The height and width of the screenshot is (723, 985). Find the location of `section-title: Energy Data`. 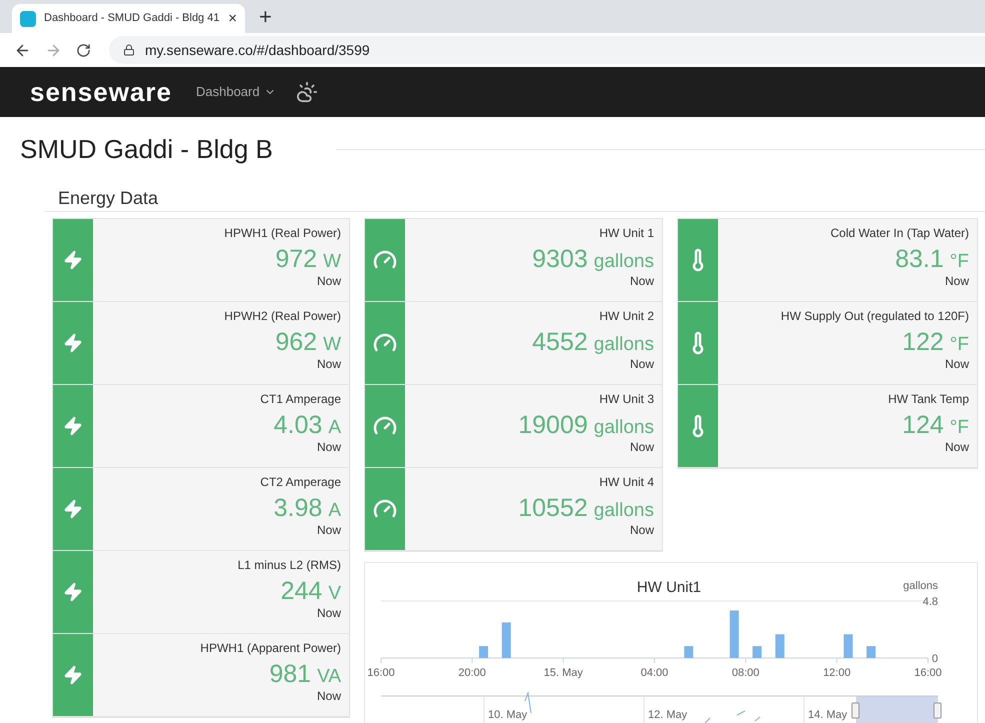

section-title: Energy Data is located at coordinates (109, 198).